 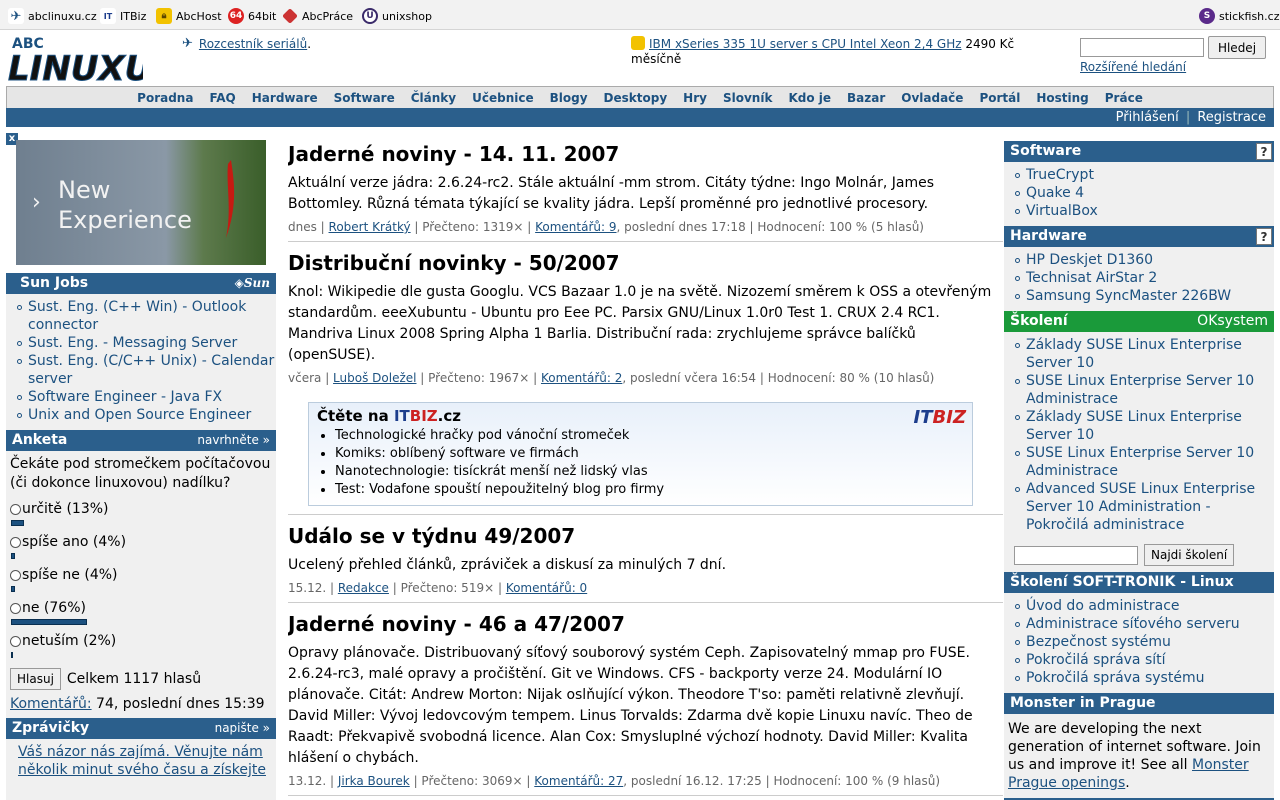 What do you see at coordinates (809, 98) in the screenshot?
I see `menu-item-kdo-je: Kdo je` at bounding box center [809, 98].